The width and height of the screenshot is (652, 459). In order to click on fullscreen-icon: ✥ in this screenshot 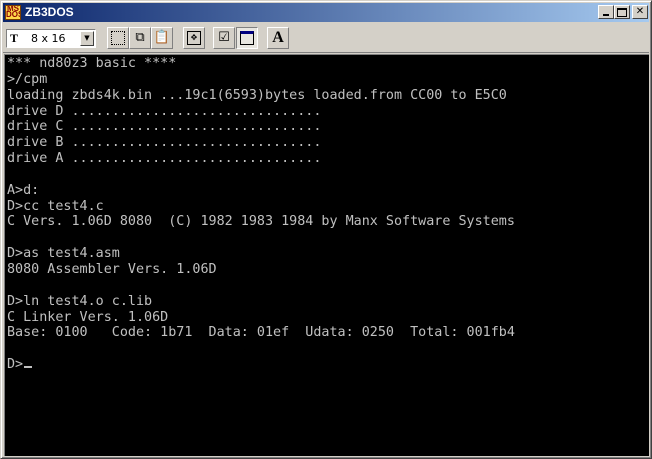, I will do `click(194, 37)`.